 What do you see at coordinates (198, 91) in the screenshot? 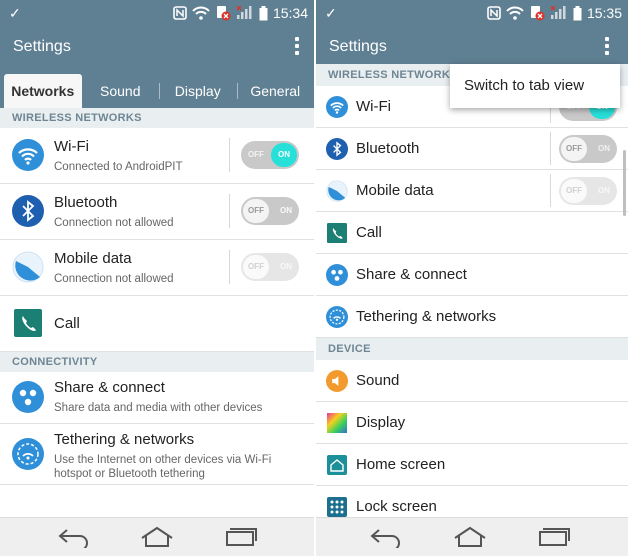
I see `tab-display: Display` at bounding box center [198, 91].